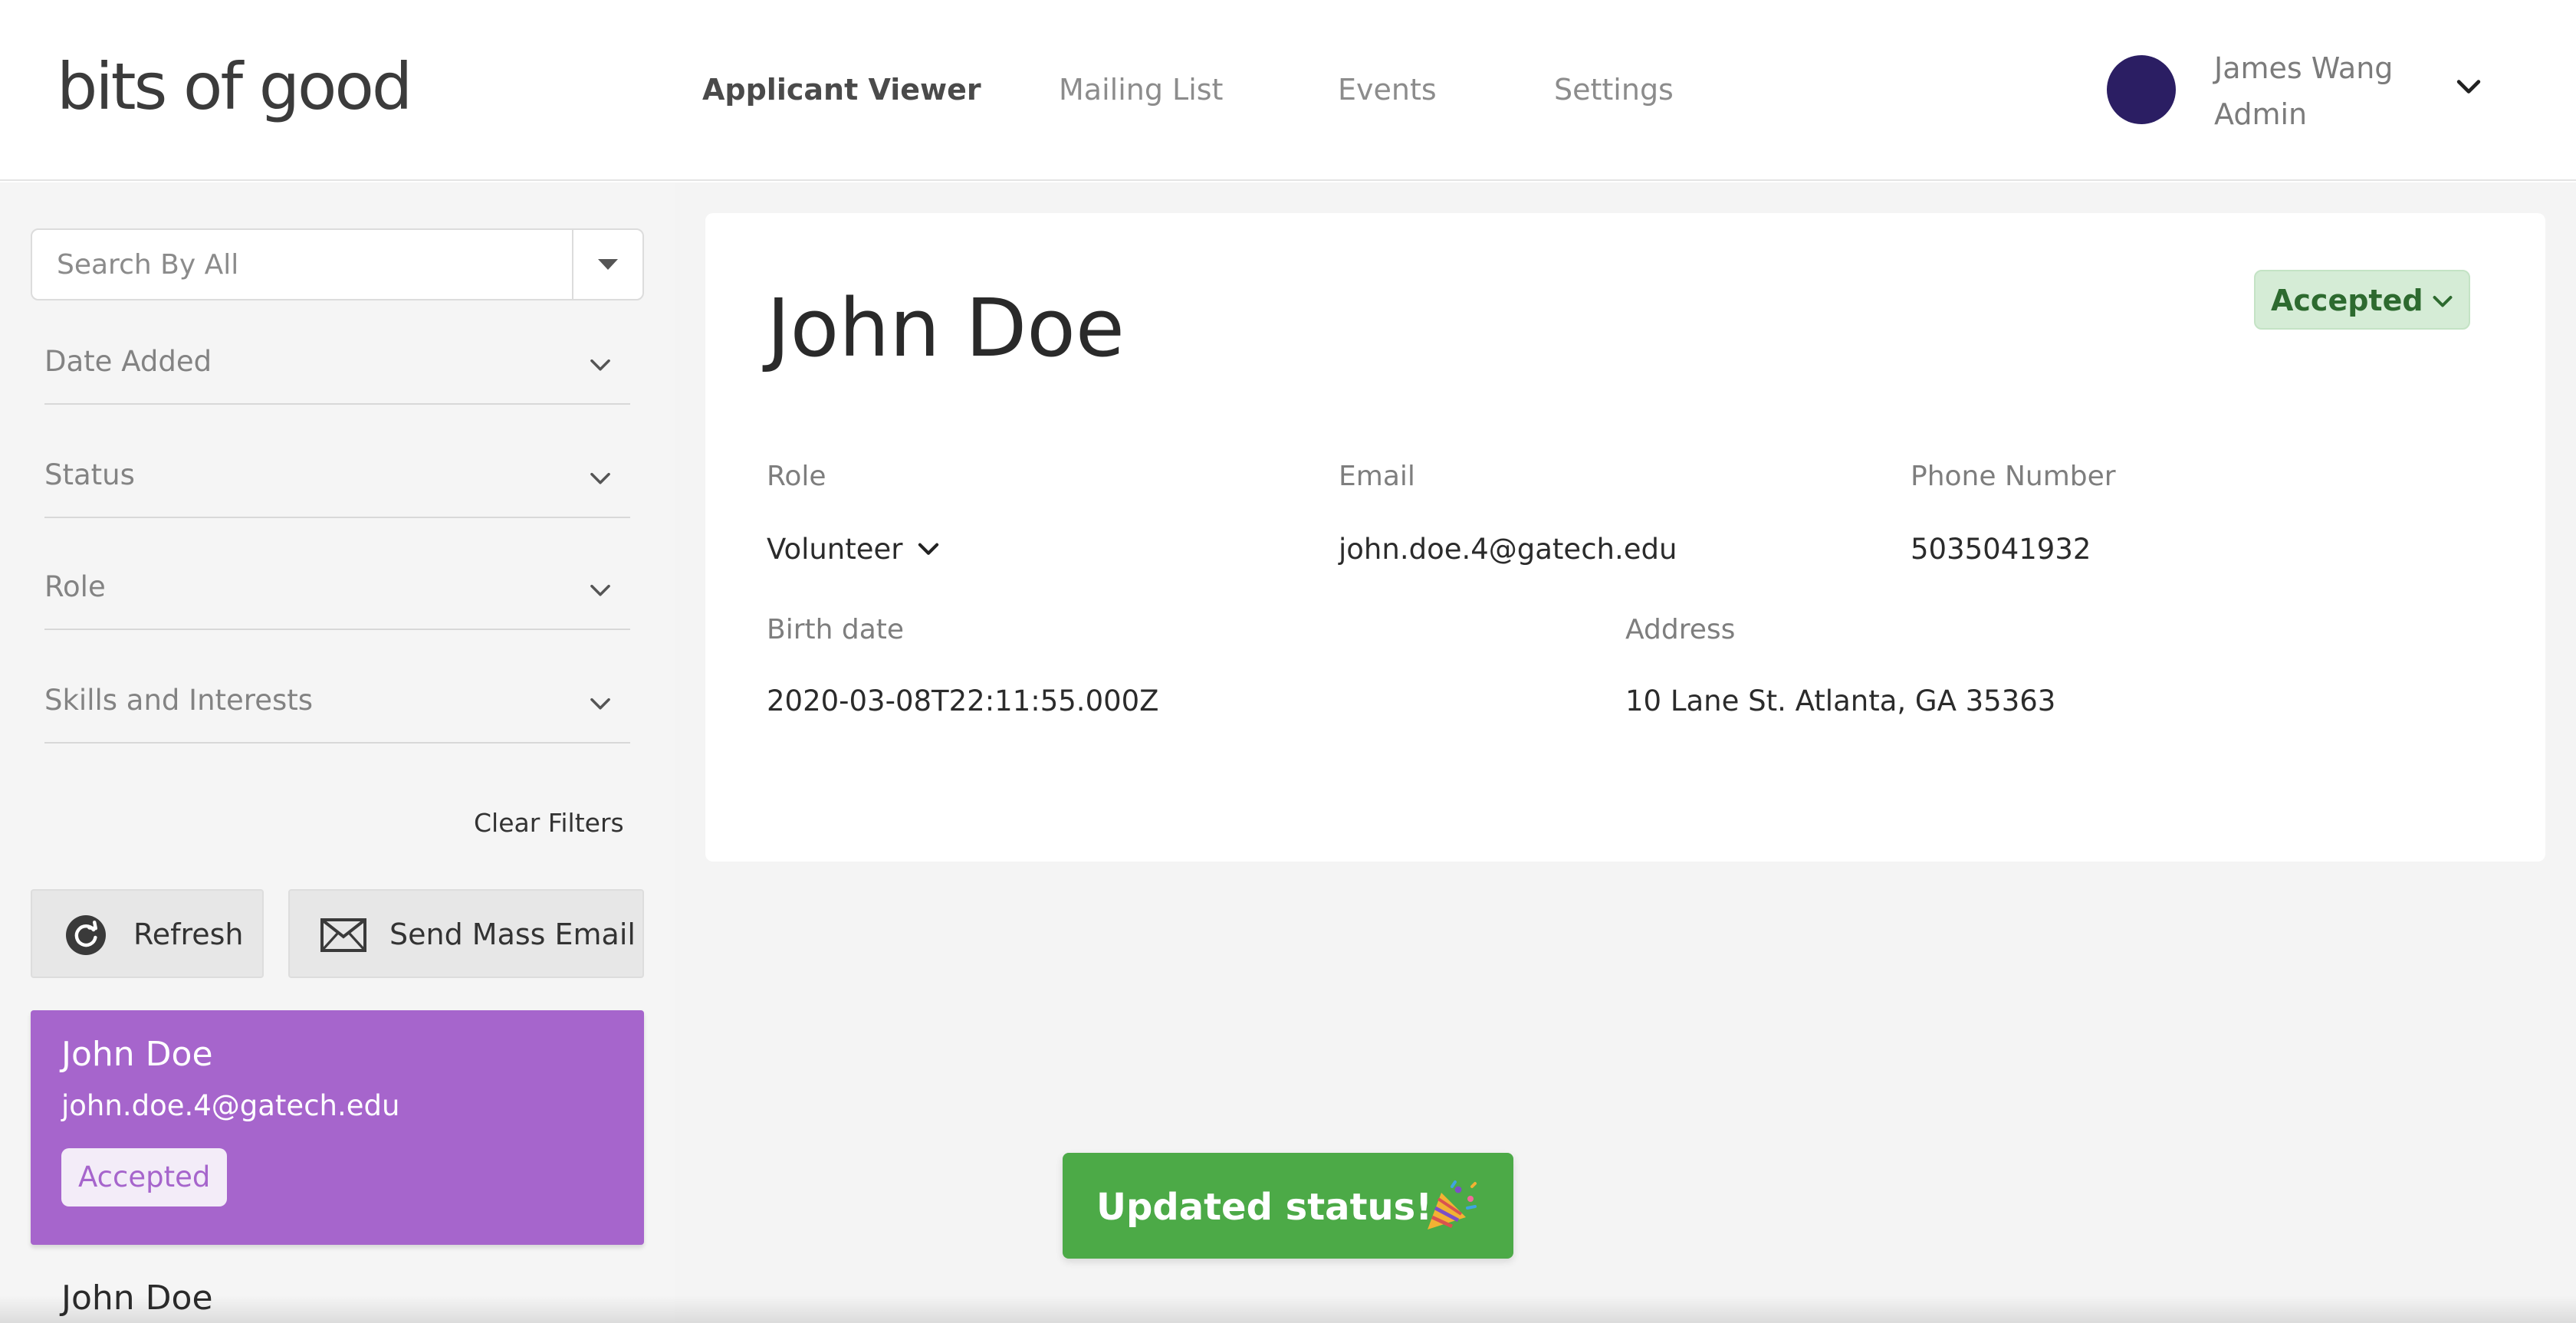 The height and width of the screenshot is (1323, 2576). I want to click on toast-message: Updated status!, so click(1264, 1207).